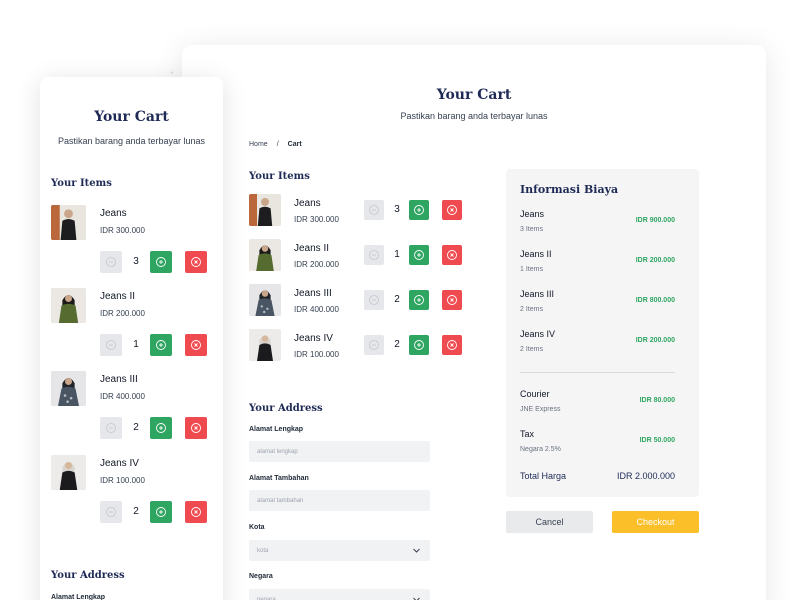  Describe the element at coordinates (172, 73) in the screenshot. I see `decorative-dots: ·:·` at that location.